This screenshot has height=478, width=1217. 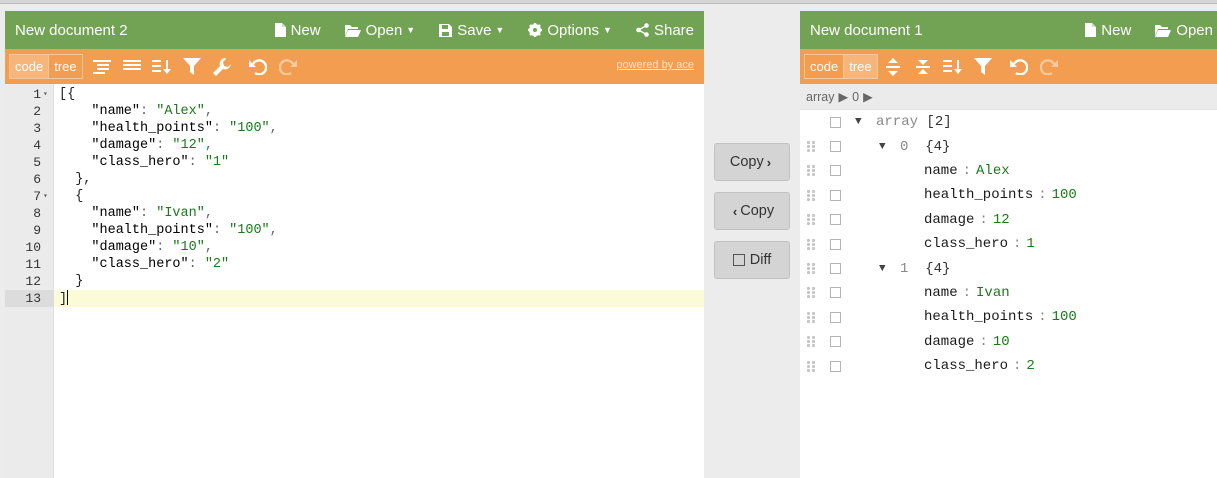 I want to click on code-line: 12 }, so click(x=354, y=281).